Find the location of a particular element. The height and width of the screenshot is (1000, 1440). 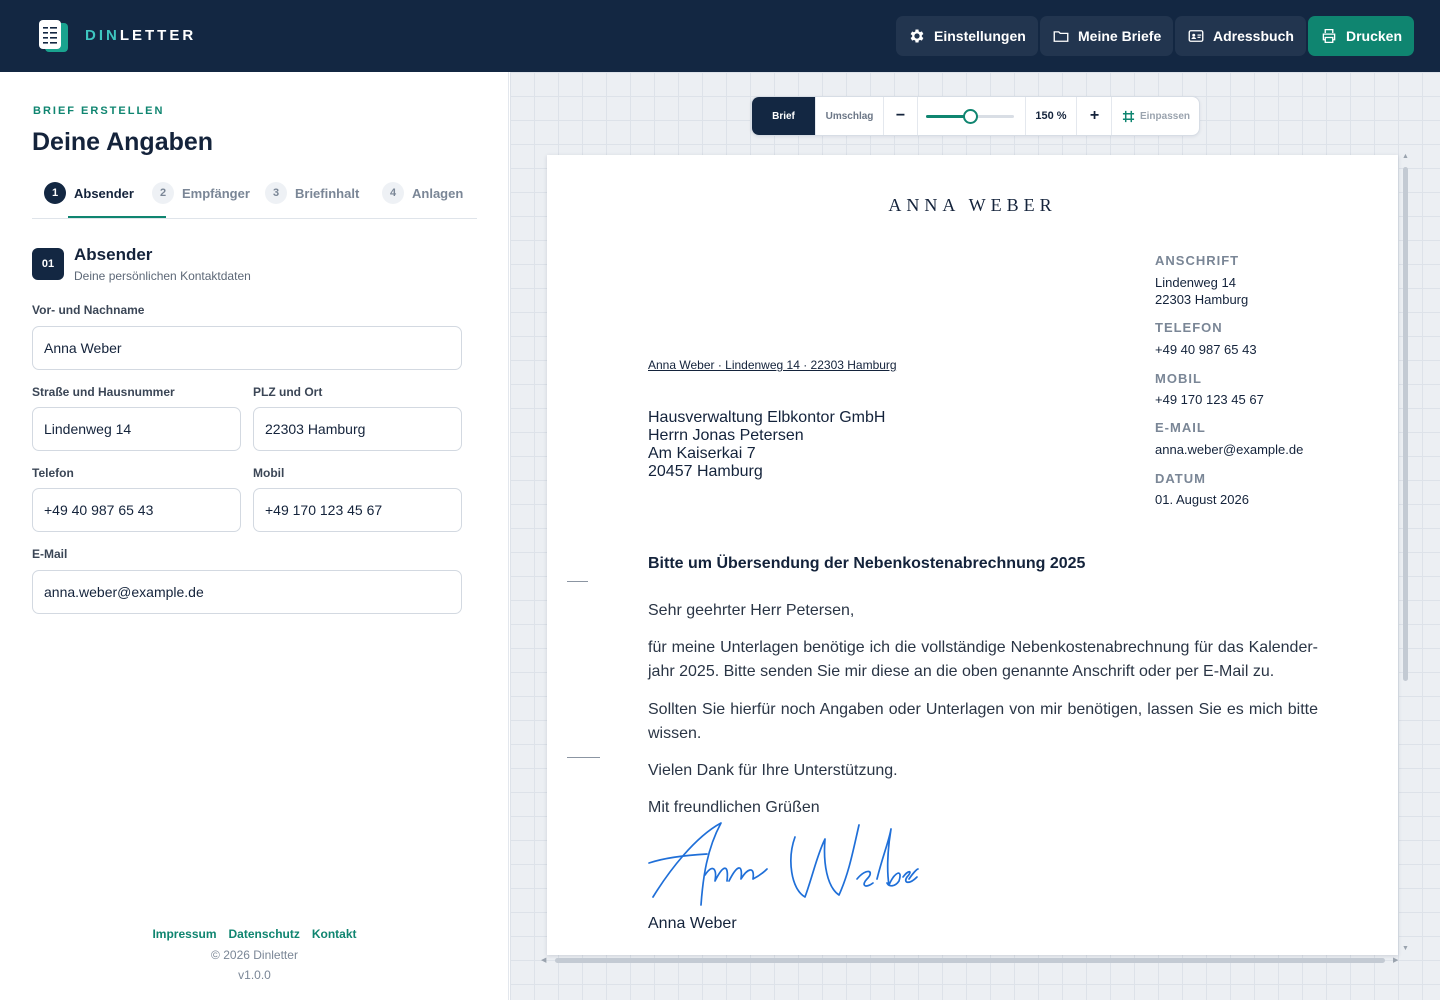

info-label: DATUM is located at coordinates (1180, 478).